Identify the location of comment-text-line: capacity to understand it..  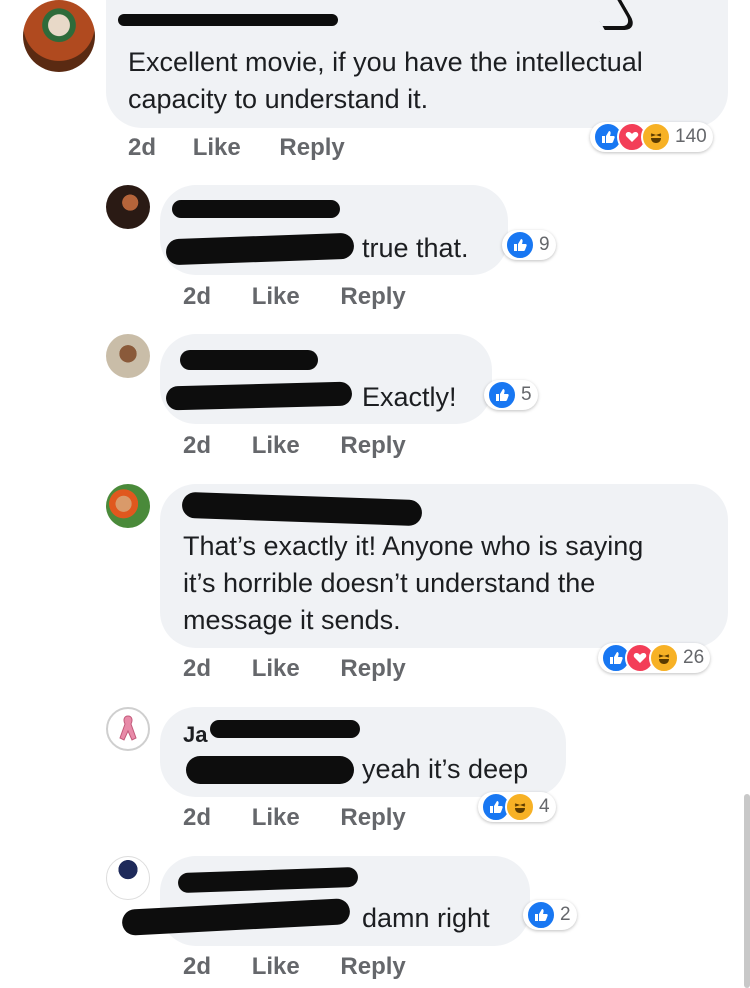
(278, 99).